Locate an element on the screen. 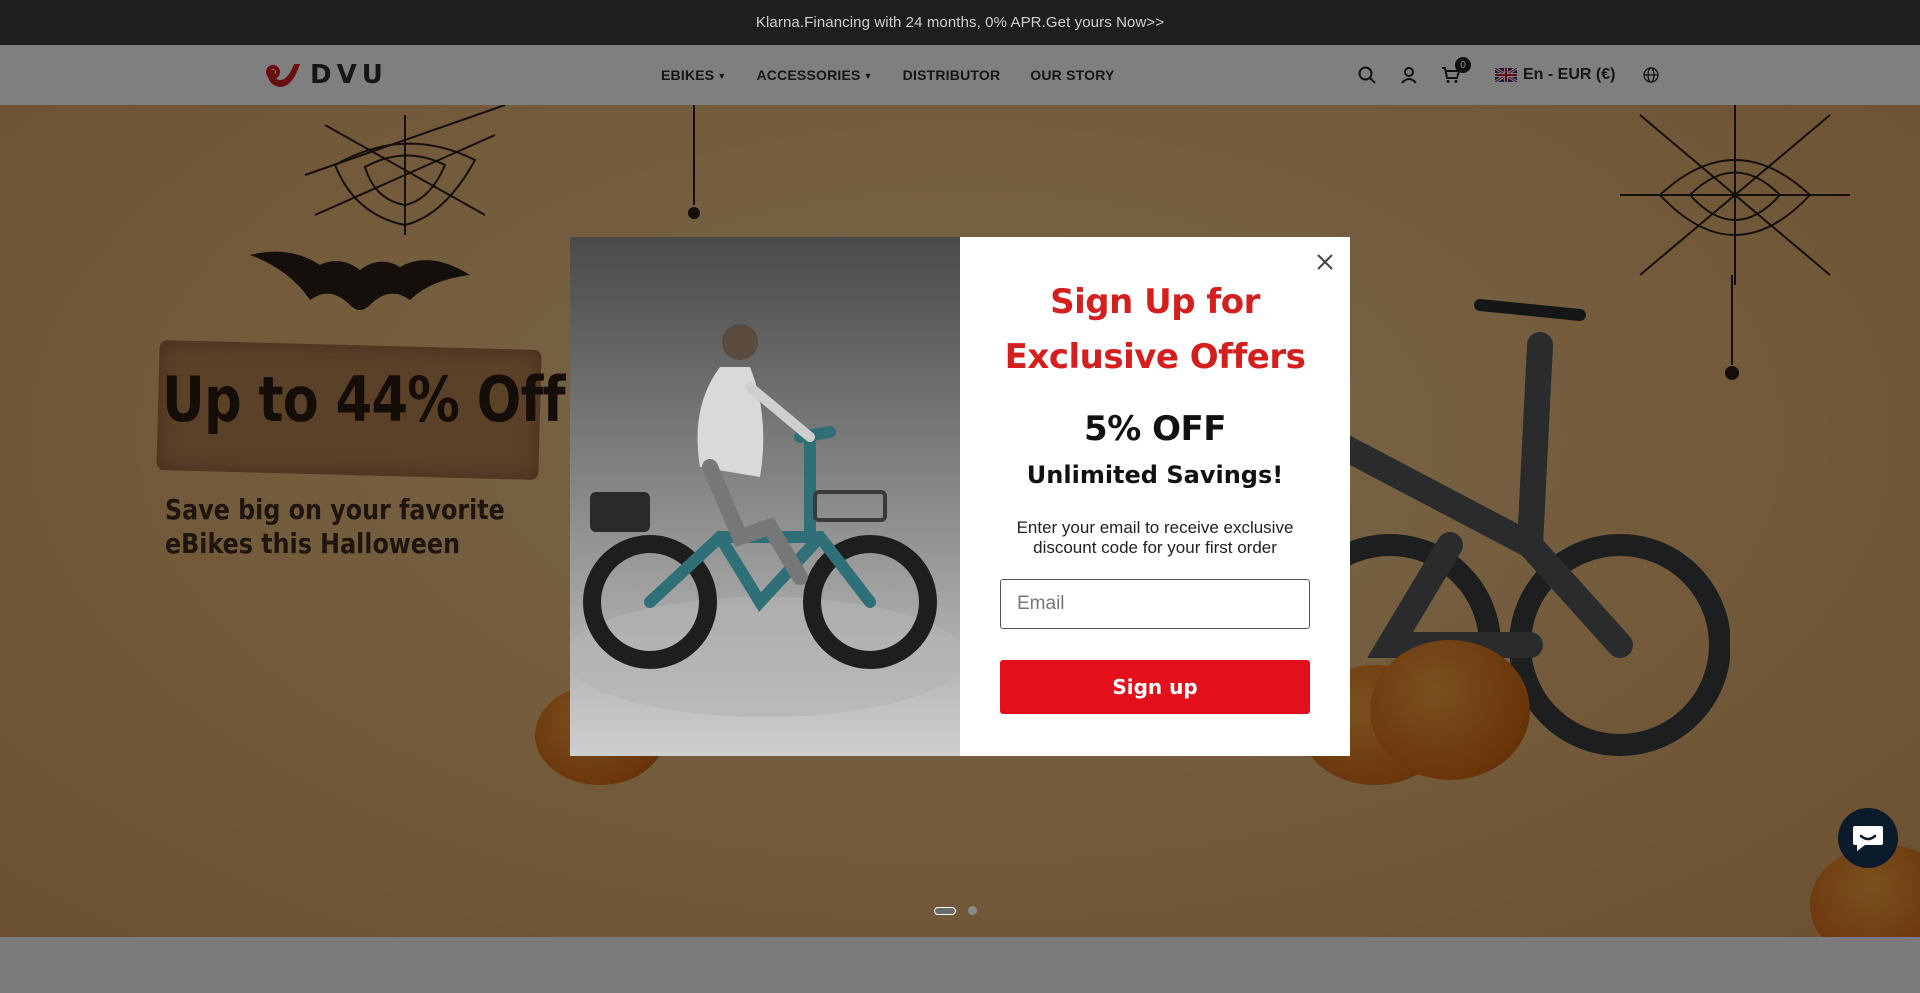 Image resolution: width=1920 pixels, height=993 pixels. email-field is located at coordinates (1155, 604).